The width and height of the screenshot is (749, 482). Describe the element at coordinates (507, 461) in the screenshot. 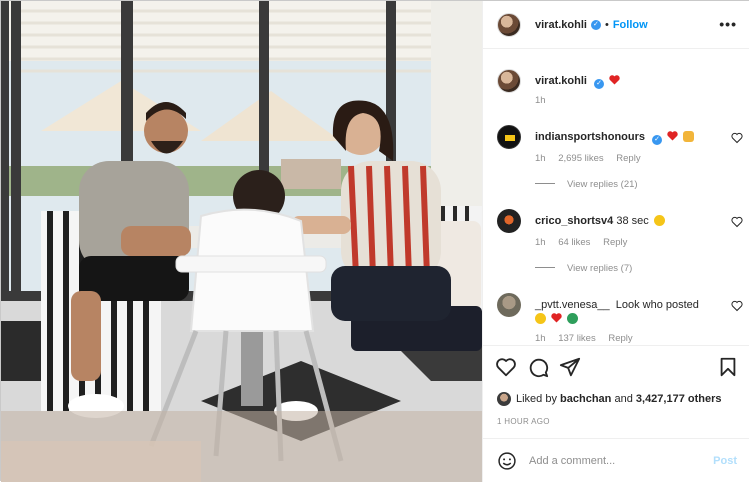

I see `smiley-icon` at that location.